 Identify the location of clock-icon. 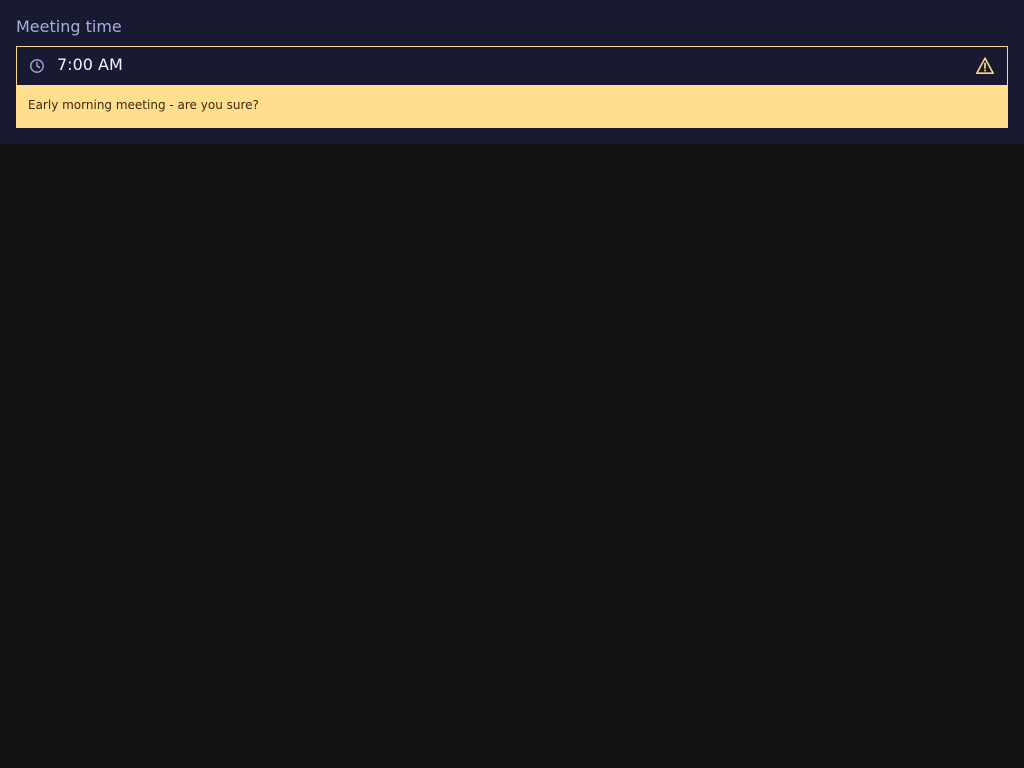
(37, 66).